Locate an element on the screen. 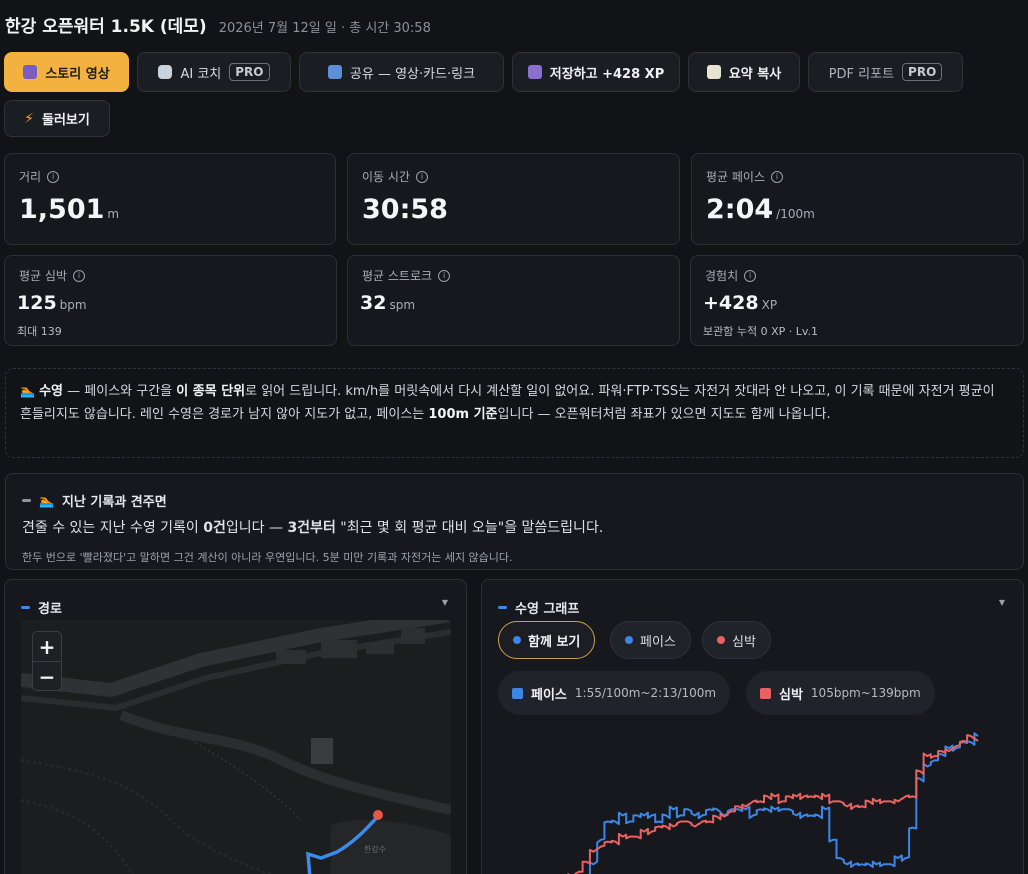 This screenshot has height=874, width=1028. zoom-out-button: − is located at coordinates (47, 676).